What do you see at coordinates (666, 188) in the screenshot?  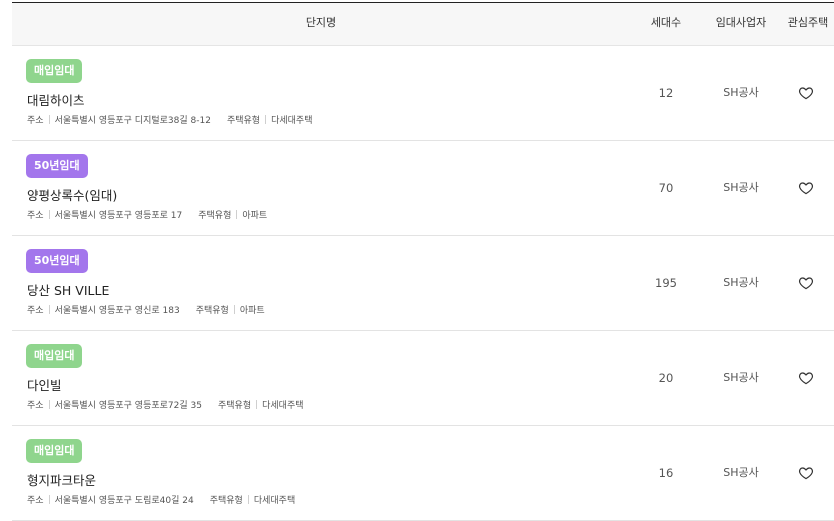 I see `household-count: 70` at bounding box center [666, 188].